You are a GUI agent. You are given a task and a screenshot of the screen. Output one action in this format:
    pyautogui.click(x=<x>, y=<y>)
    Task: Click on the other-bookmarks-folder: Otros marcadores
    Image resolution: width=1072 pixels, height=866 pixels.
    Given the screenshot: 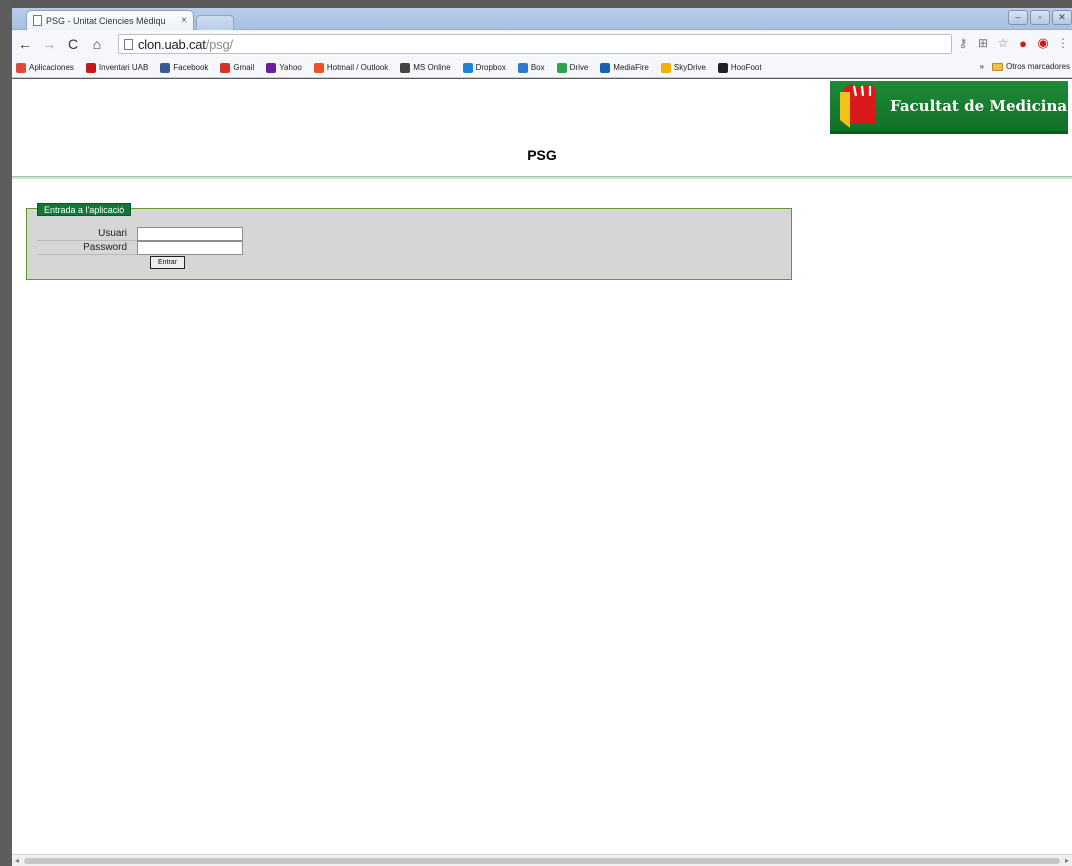 What is the action you would take?
    pyautogui.click(x=1030, y=66)
    